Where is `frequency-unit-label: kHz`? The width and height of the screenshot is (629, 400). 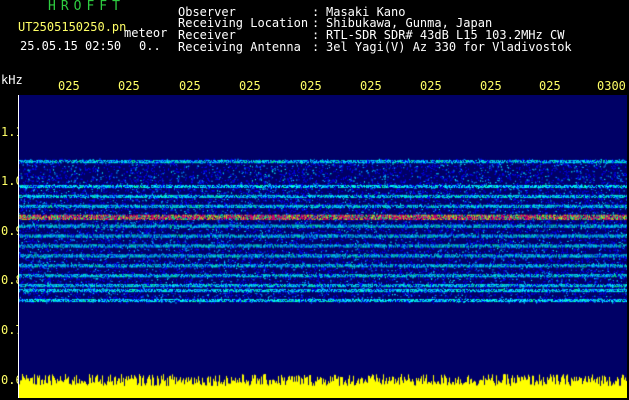
frequency-unit-label: kHz is located at coordinates (12, 80).